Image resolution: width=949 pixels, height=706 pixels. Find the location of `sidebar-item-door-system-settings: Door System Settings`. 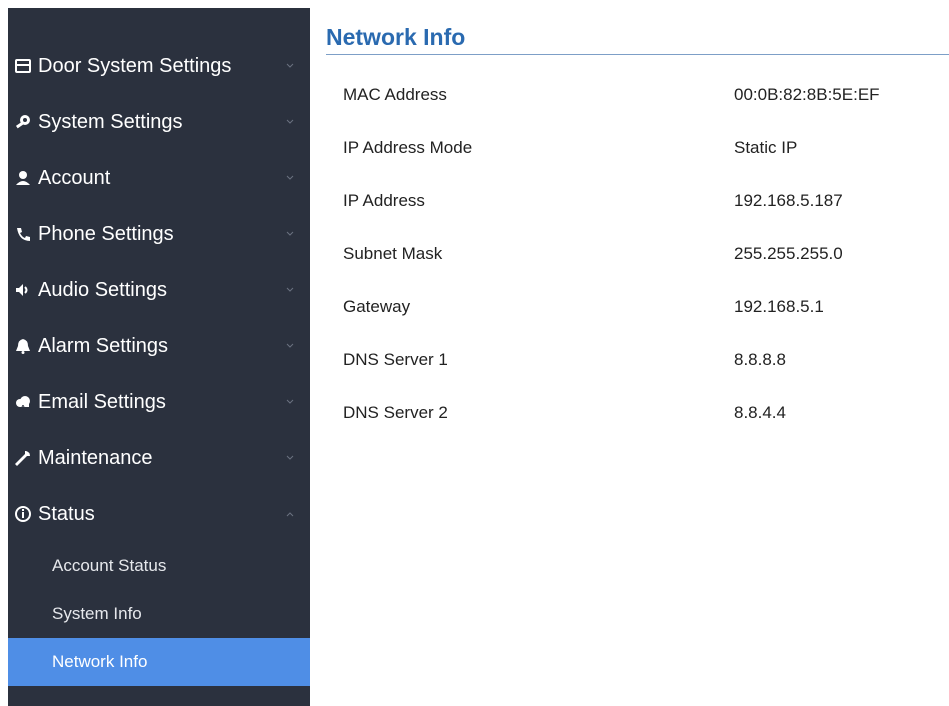

sidebar-item-door-system-settings: Door System Settings is located at coordinates (159, 66).